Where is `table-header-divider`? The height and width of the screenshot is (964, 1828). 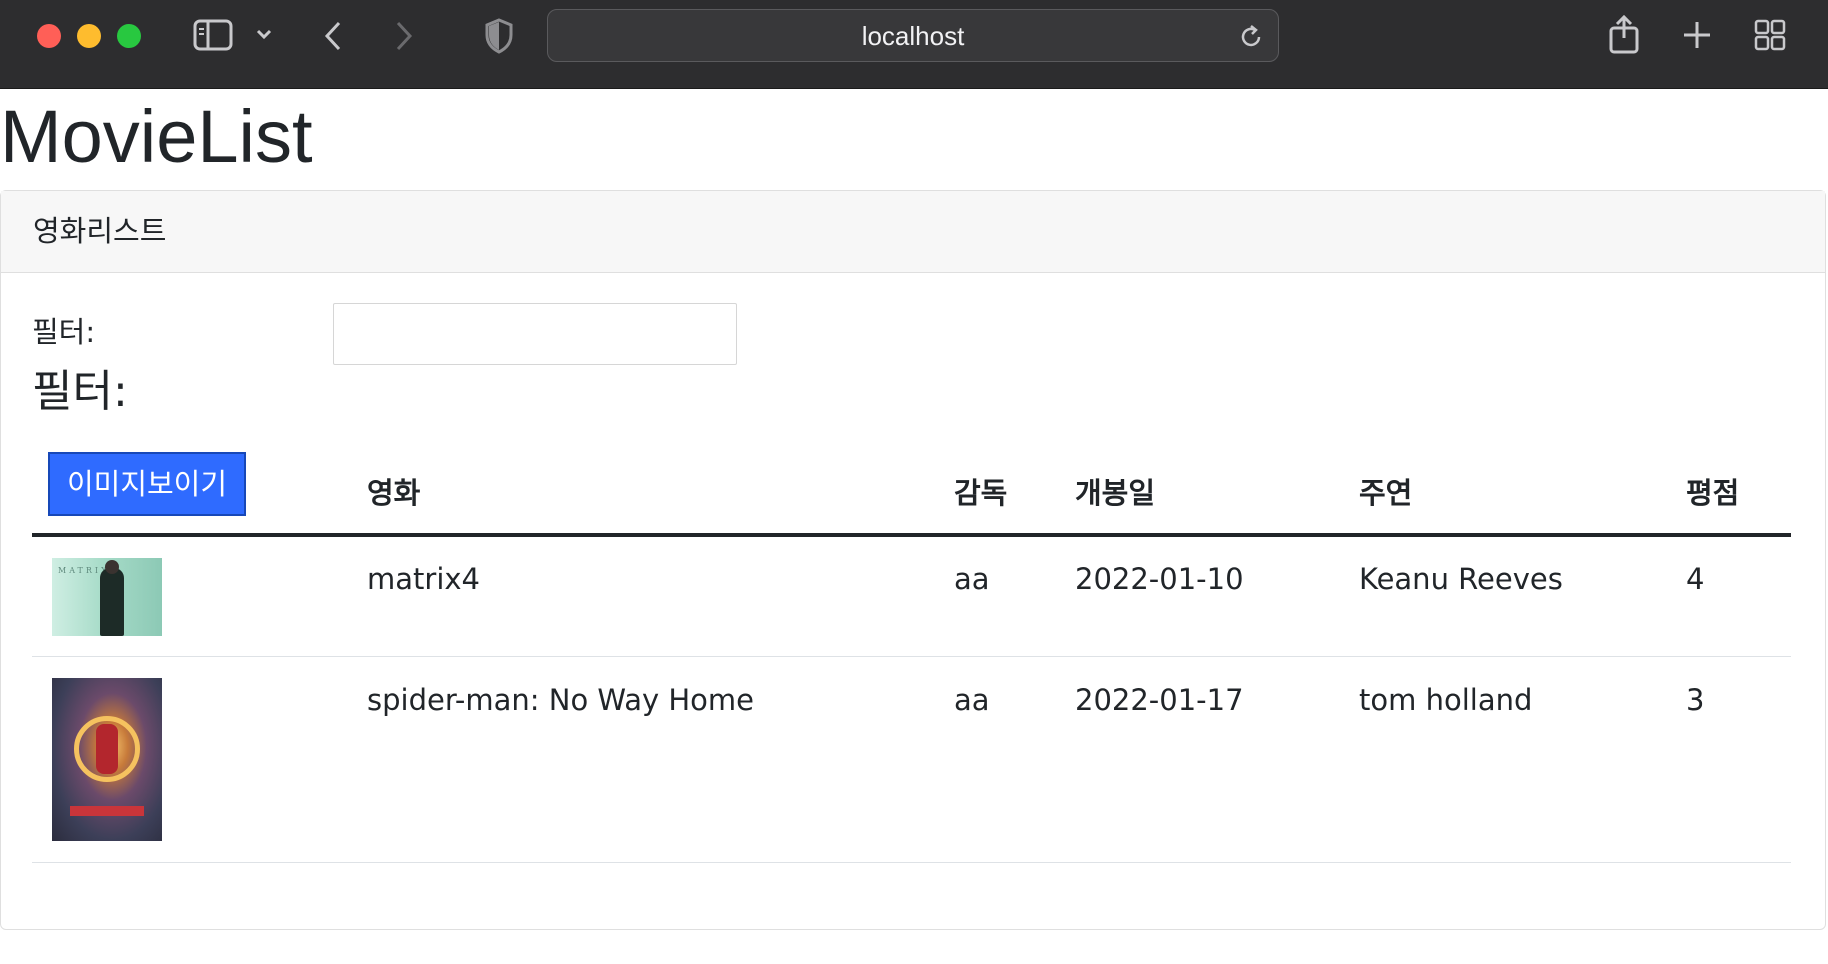
table-header-divider is located at coordinates (911, 535).